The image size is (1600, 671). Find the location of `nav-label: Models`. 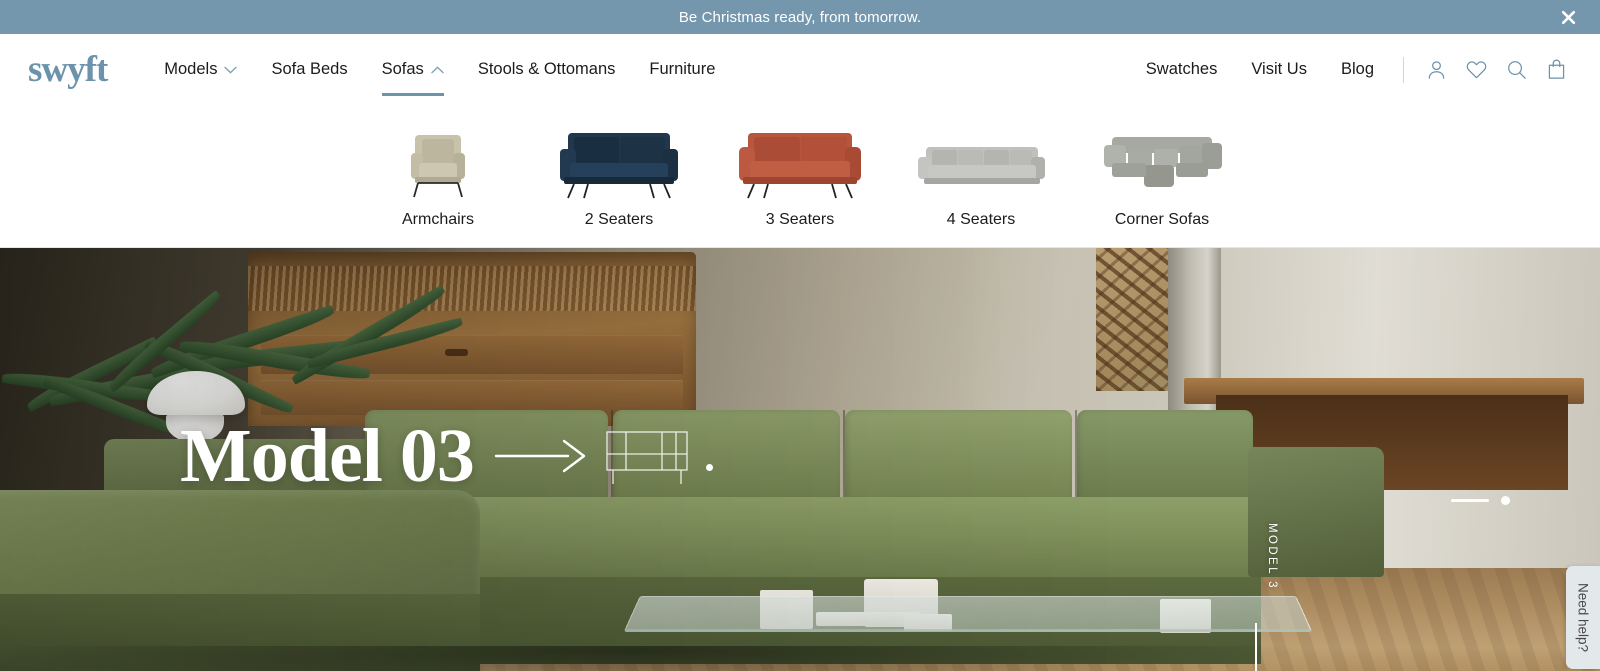

nav-label: Models is located at coordinates (191, 69).